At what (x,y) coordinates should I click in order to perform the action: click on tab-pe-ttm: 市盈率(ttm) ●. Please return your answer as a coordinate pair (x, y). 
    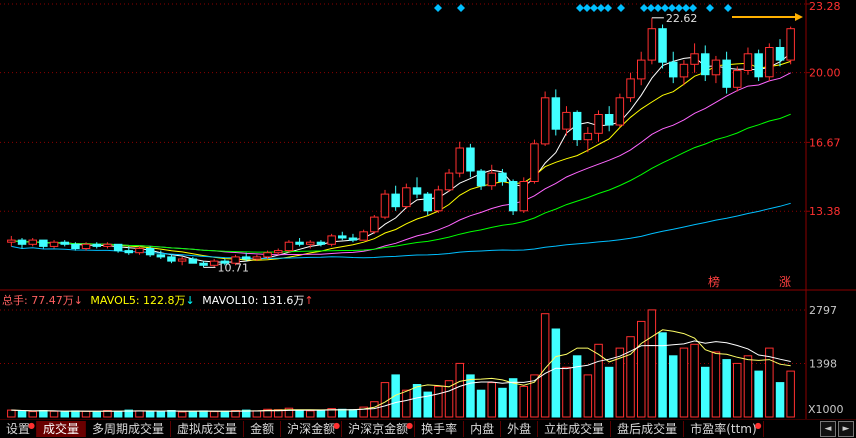
    Looking at the image, I should click on (724, 429).